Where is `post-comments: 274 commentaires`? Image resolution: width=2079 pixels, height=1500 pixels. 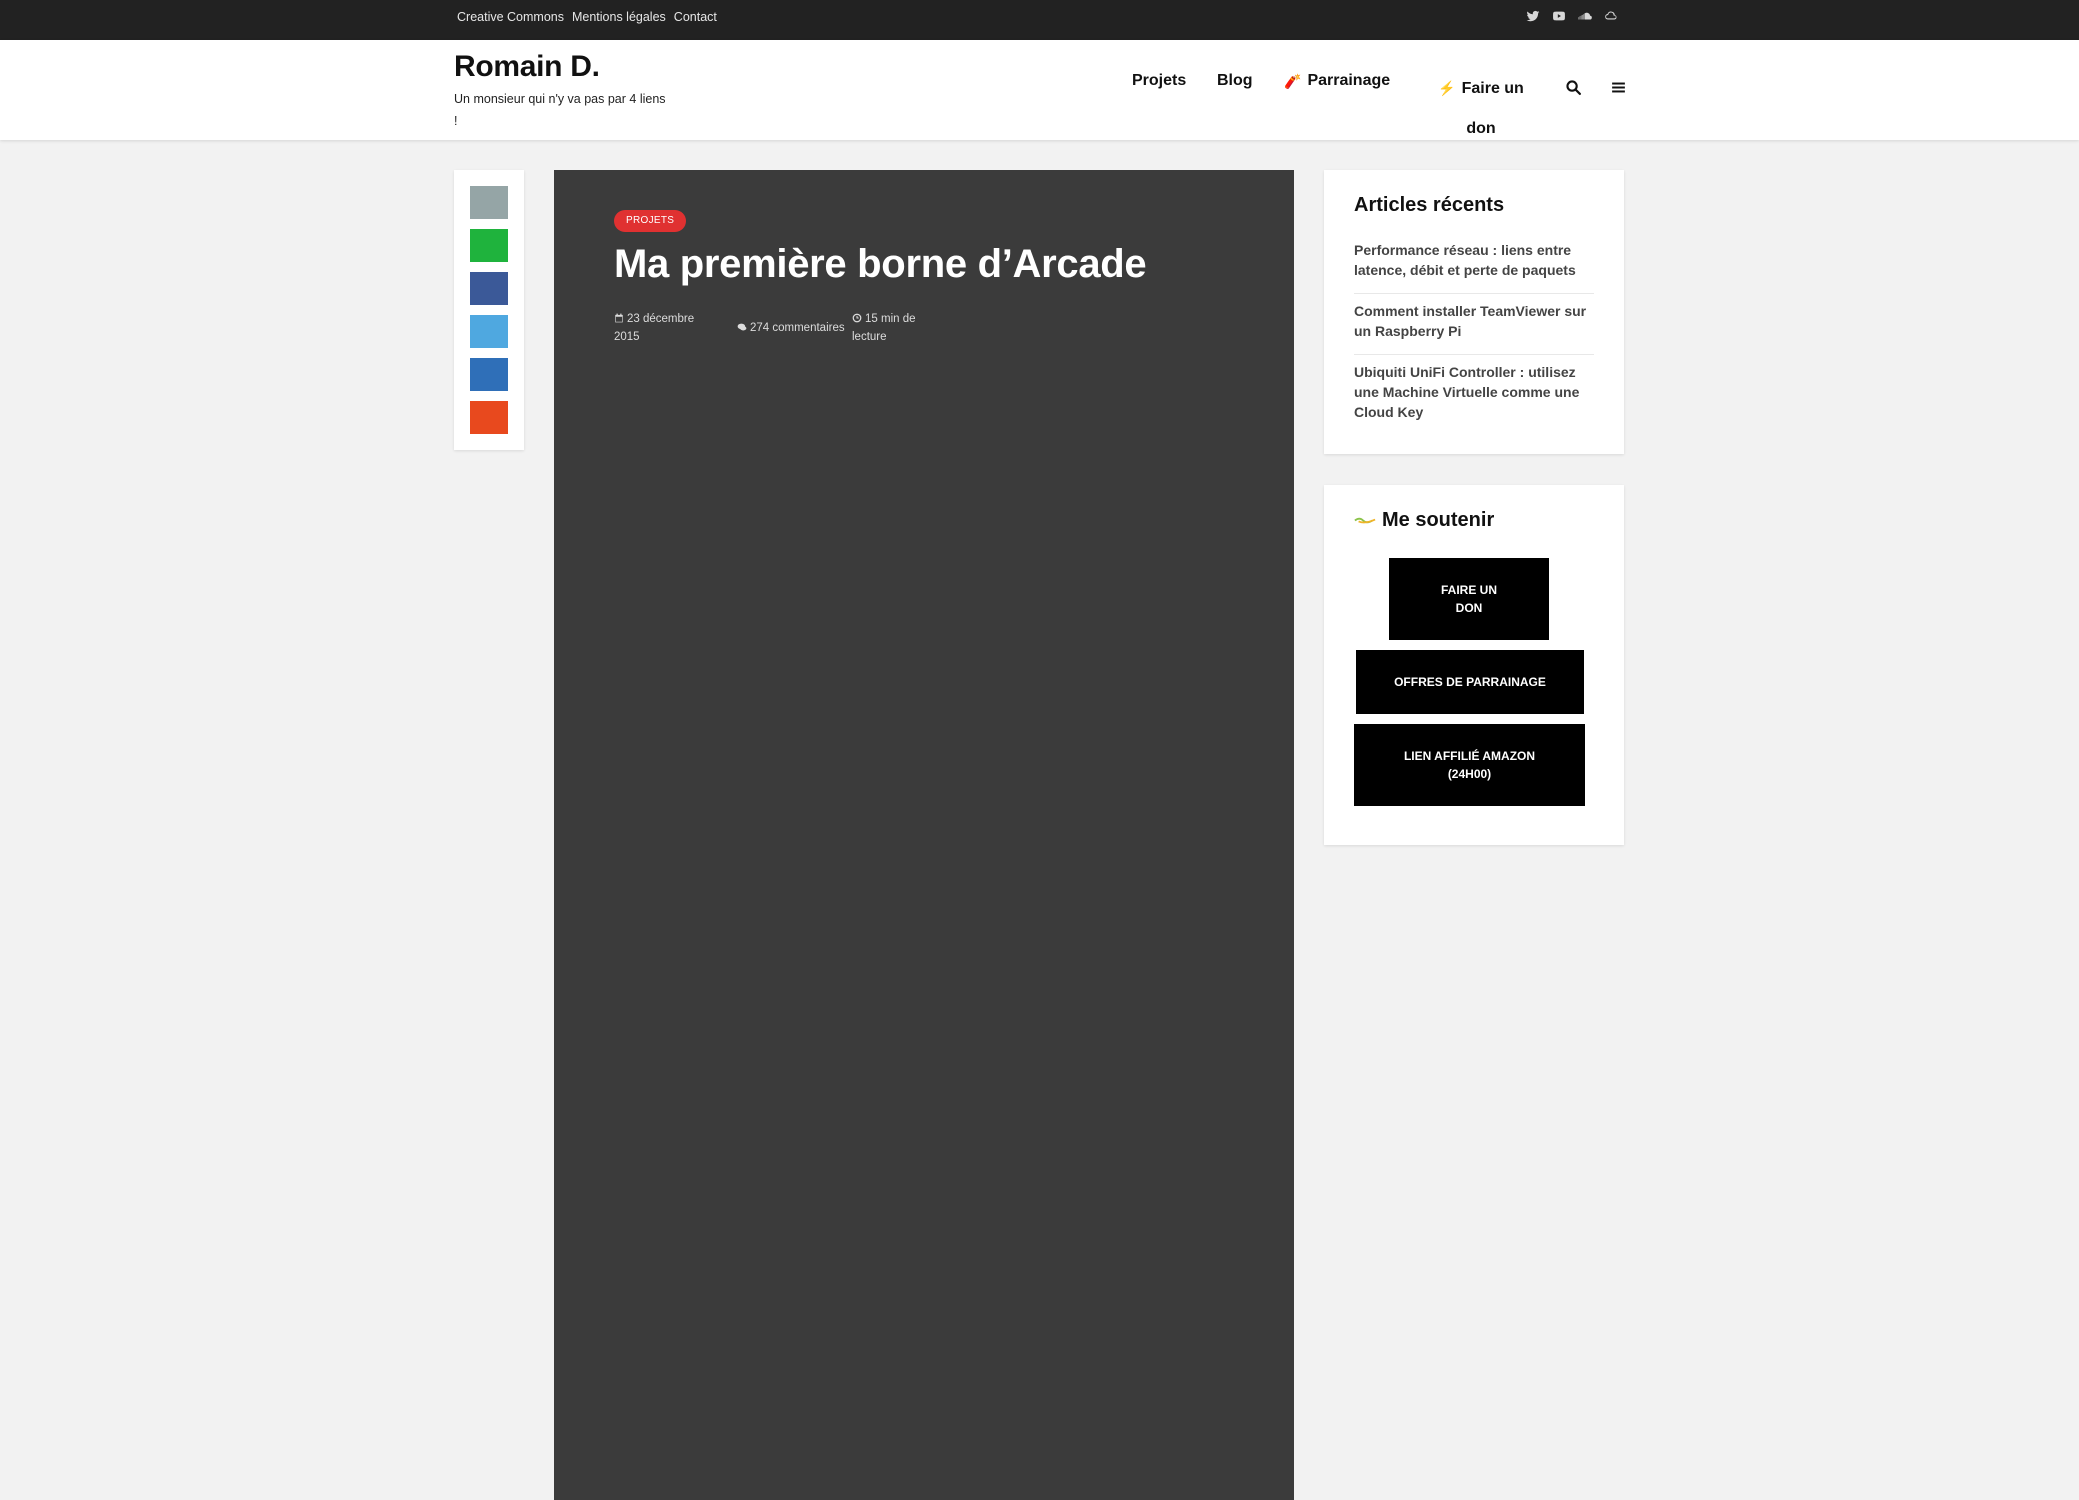
post-comments: 274 commentaires is located at coordinates (797, 328).